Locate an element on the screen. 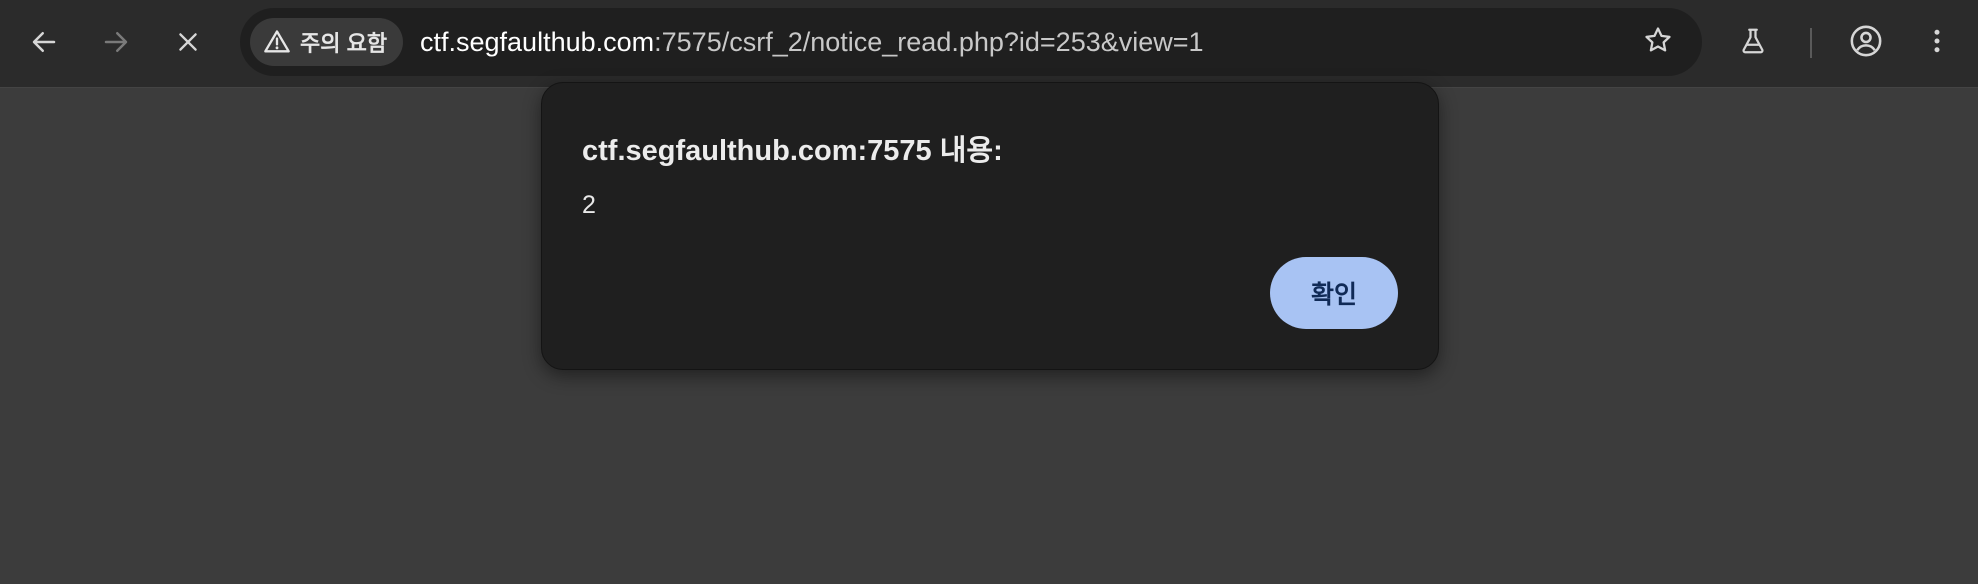 This screenshot has height=584, width=1978. arrow-right-icon is located at coordinates (116, 42).